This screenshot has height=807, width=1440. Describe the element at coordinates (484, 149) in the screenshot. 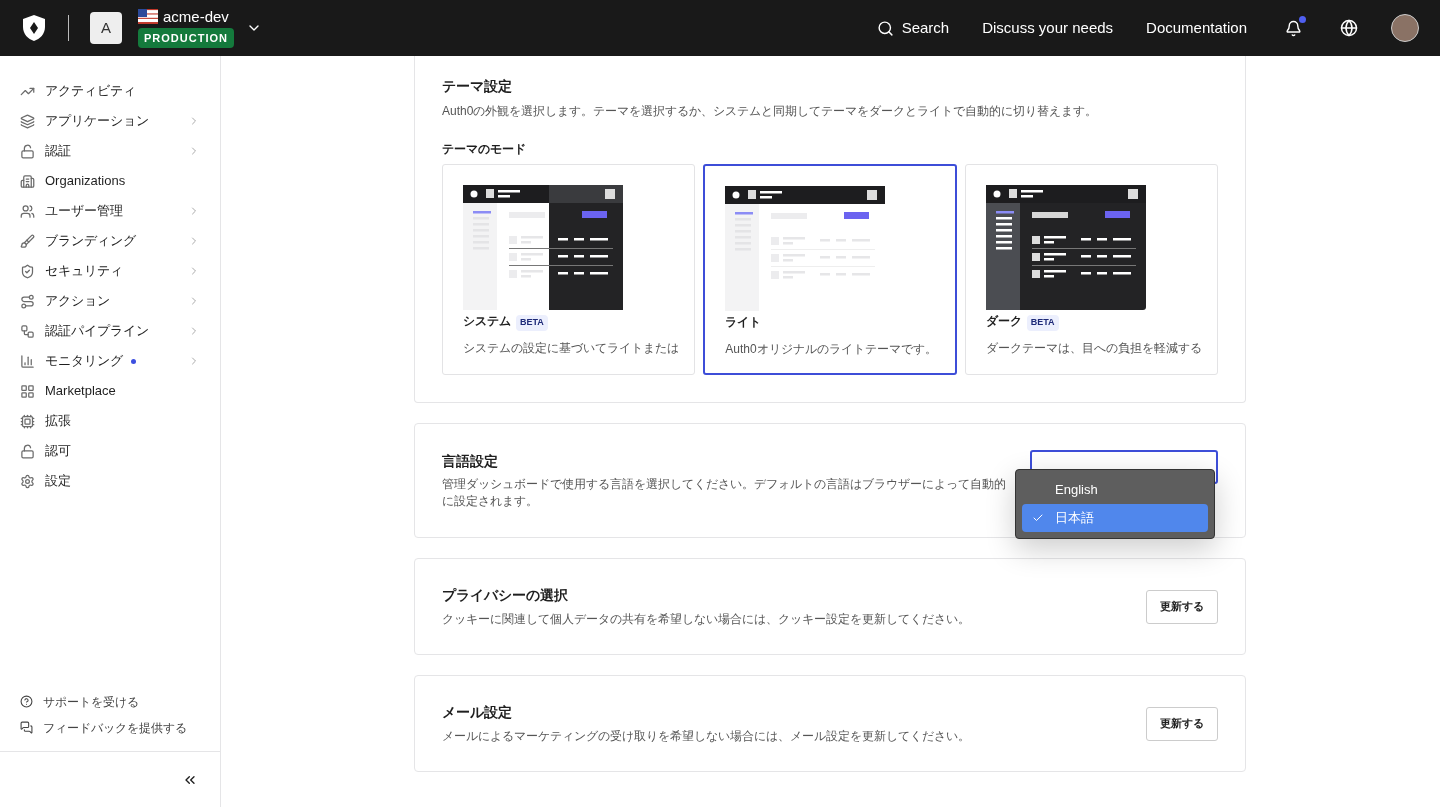

I see `field-label: テーマのモード` at that location.